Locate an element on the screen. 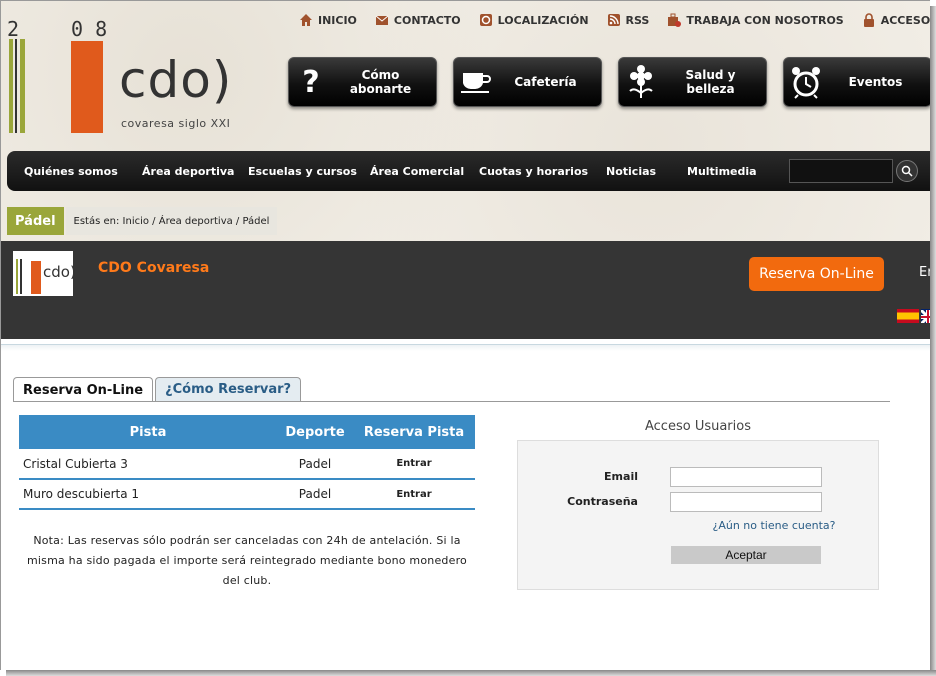 This screenshot has height=676, width=936. work-icon is located at coordinates (675, 20).